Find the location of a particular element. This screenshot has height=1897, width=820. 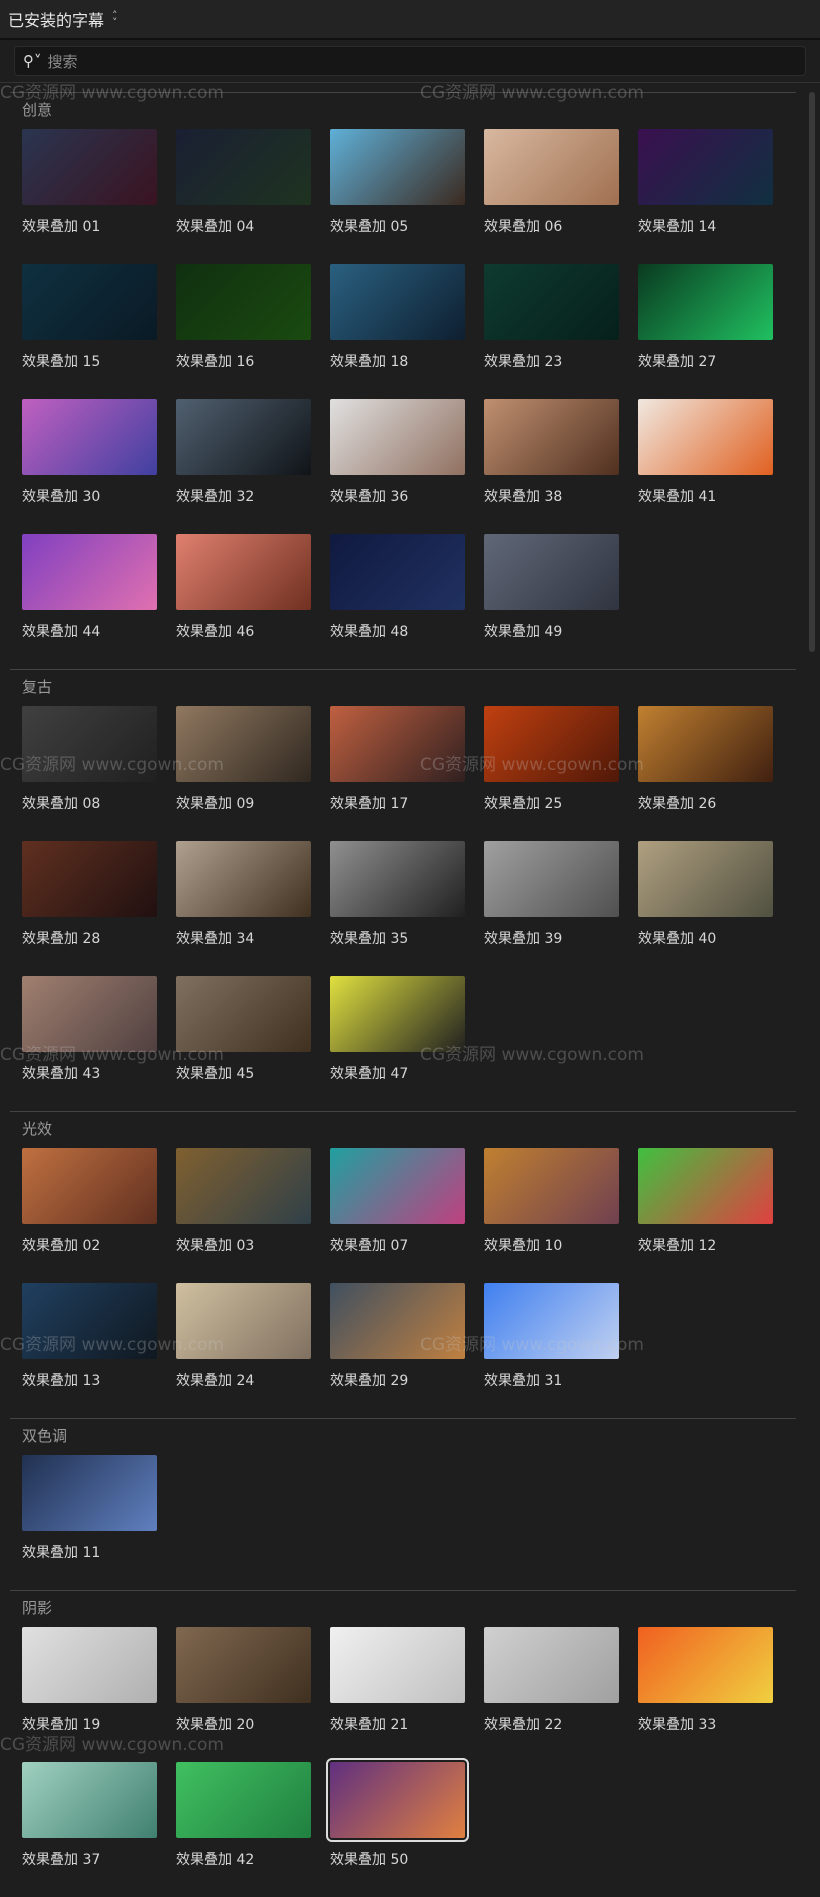

title-item: 效果叠加 49 is located at coordinates (561, 601).